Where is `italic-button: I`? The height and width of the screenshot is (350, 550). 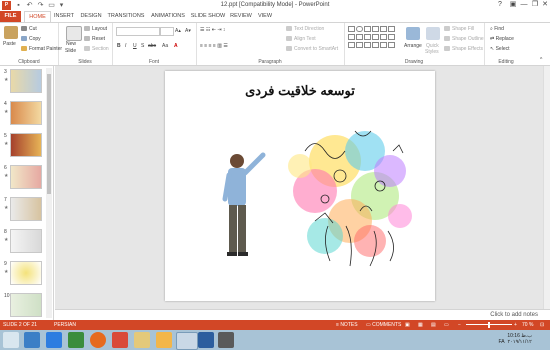
italic-button: I is located at coordinates (125, 46).